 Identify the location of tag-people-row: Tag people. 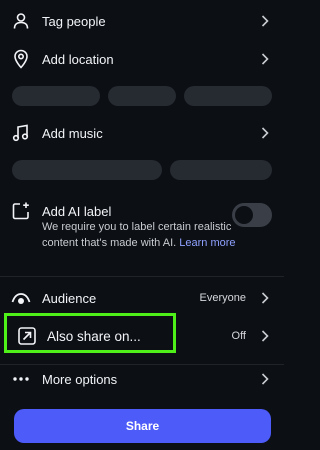
(142, 21).